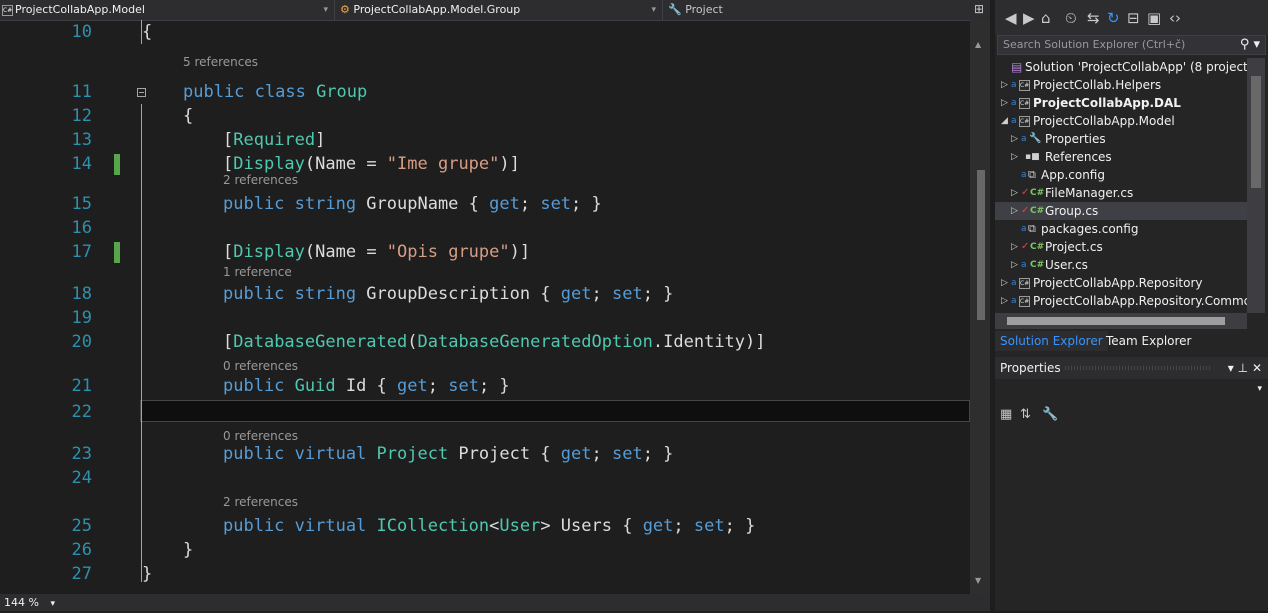 This screenshot has height=613, width=1268. What do you see at coordinates (1121, 175) in the screenshot?
I see `tree-item: a ⧉ App.config` at bounding box center [1121, 175].